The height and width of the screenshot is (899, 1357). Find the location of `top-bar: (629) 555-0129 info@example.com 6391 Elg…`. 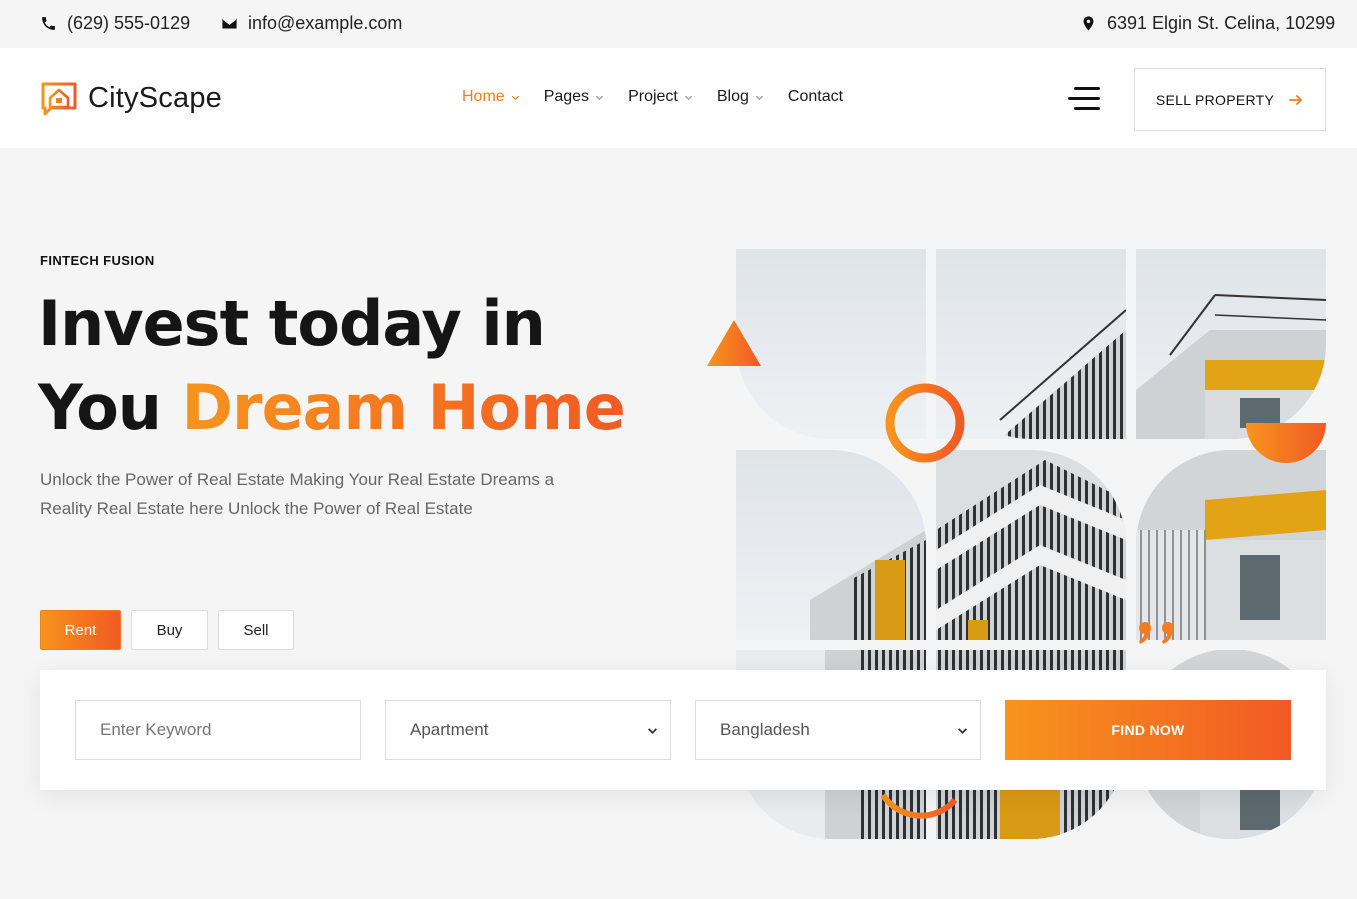

top-bar: (629) 555-0129 info@example.com 6391 Elg… is located at coordinates (678, 24).